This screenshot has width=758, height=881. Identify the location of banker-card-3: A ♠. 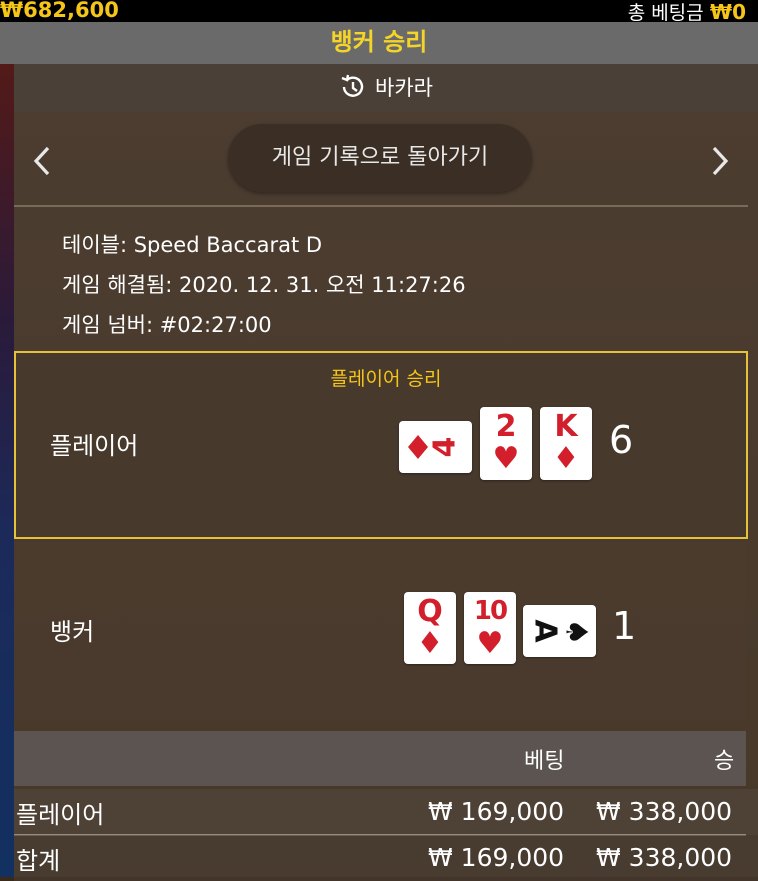
(559, 631).